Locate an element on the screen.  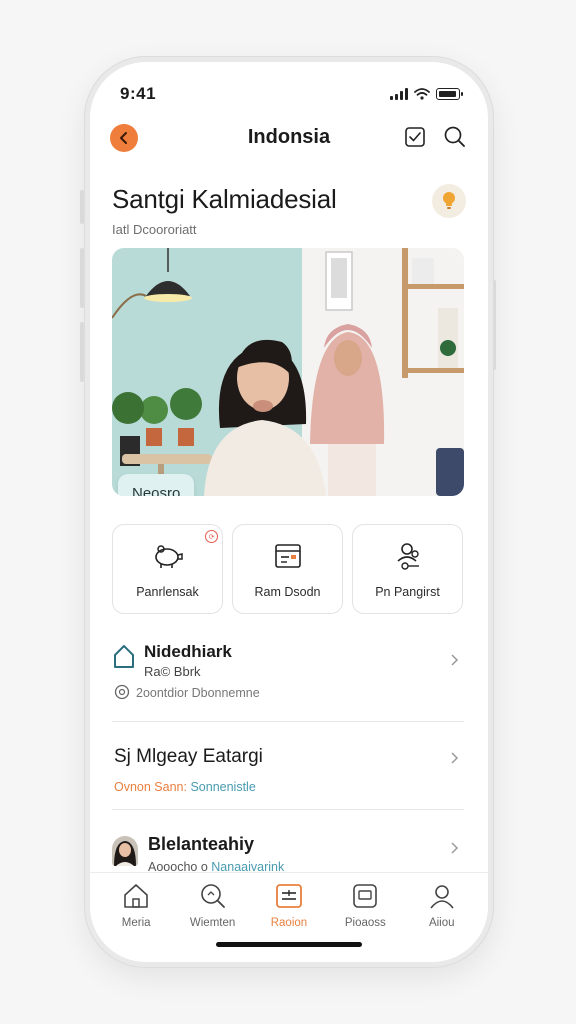
profile-icon is located at coordinates (442, 897).